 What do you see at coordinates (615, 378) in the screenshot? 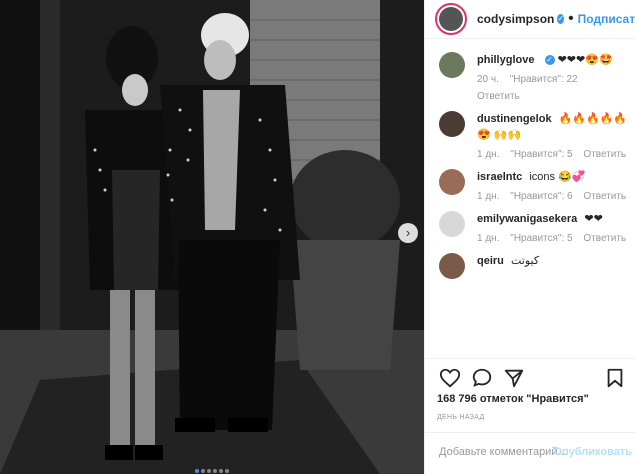
I see `bookmark-icon` at bounding box center [615, 378].